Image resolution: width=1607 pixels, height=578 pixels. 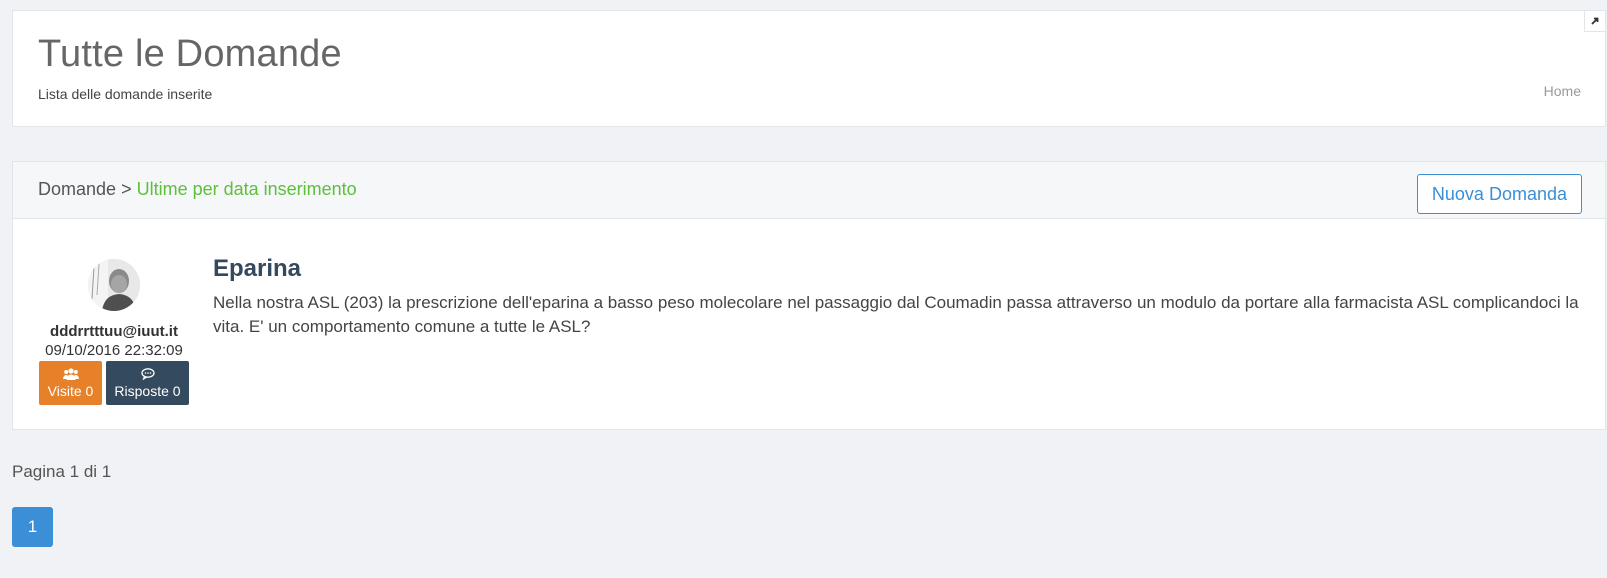 I want to click on home-link: Home, so click(x=1562, y=91).